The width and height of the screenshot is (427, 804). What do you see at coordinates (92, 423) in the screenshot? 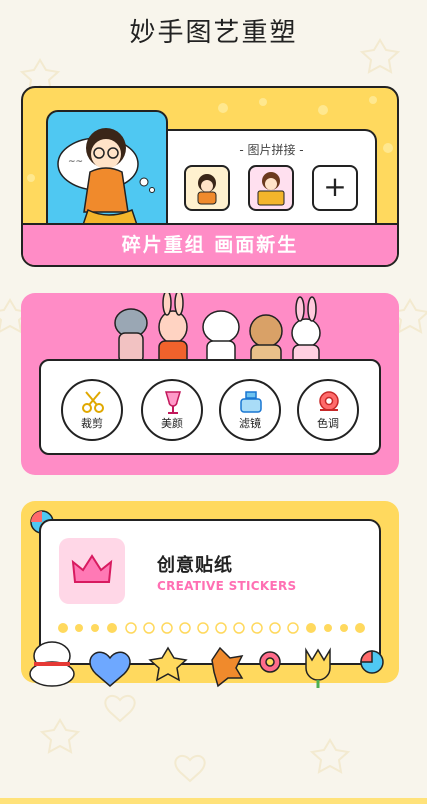
I see `tool-crop-label: 裁剪` at bounding box center [92, 423].